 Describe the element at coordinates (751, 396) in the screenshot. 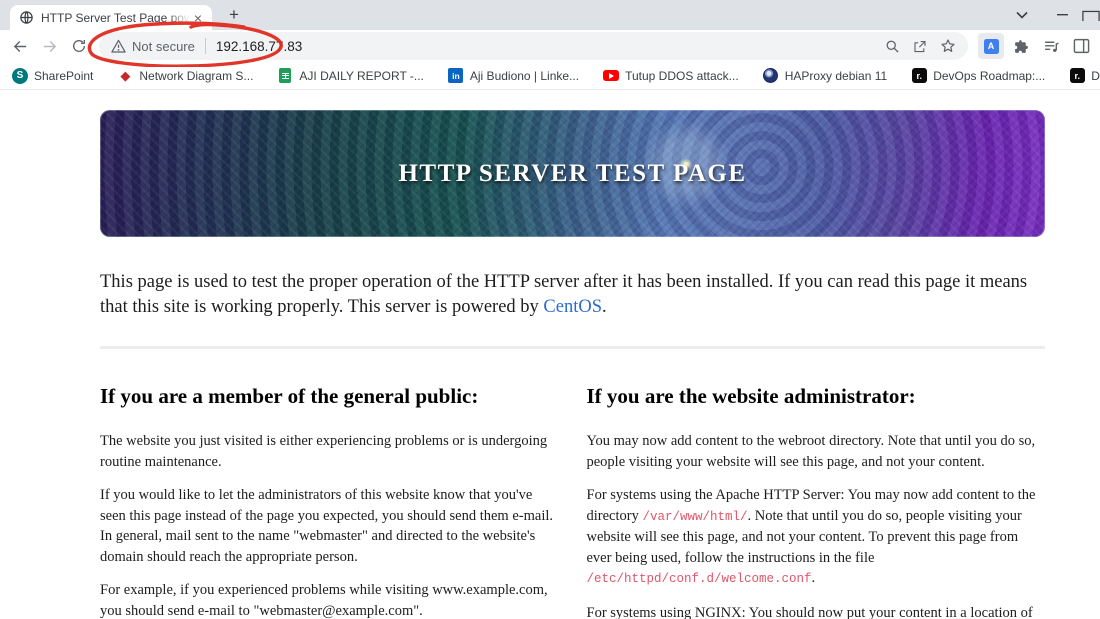

I see `admin-heading: If you are the website administrator:` at that location.